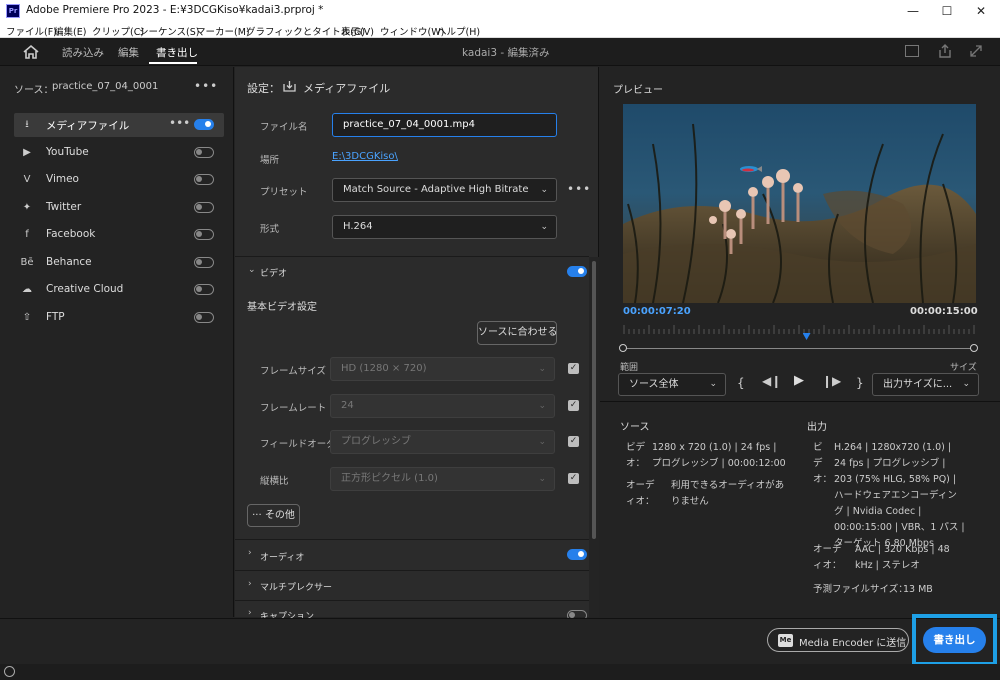 The height and width of the screenshot is (680, 1000). What do you see at coordinates (206, 86) in the screenshot?
I see `source-more-button: •••` at bounding box center [206, 86].